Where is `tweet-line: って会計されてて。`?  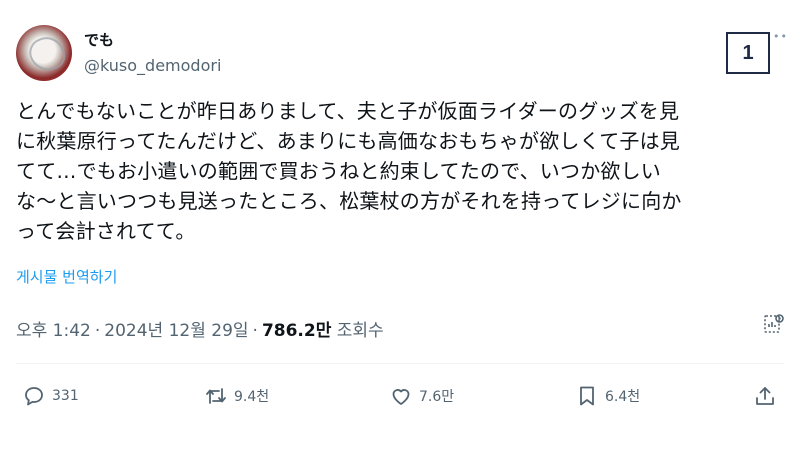 tweet-line: って会計されてて。 is located at coordinates (106, 231).